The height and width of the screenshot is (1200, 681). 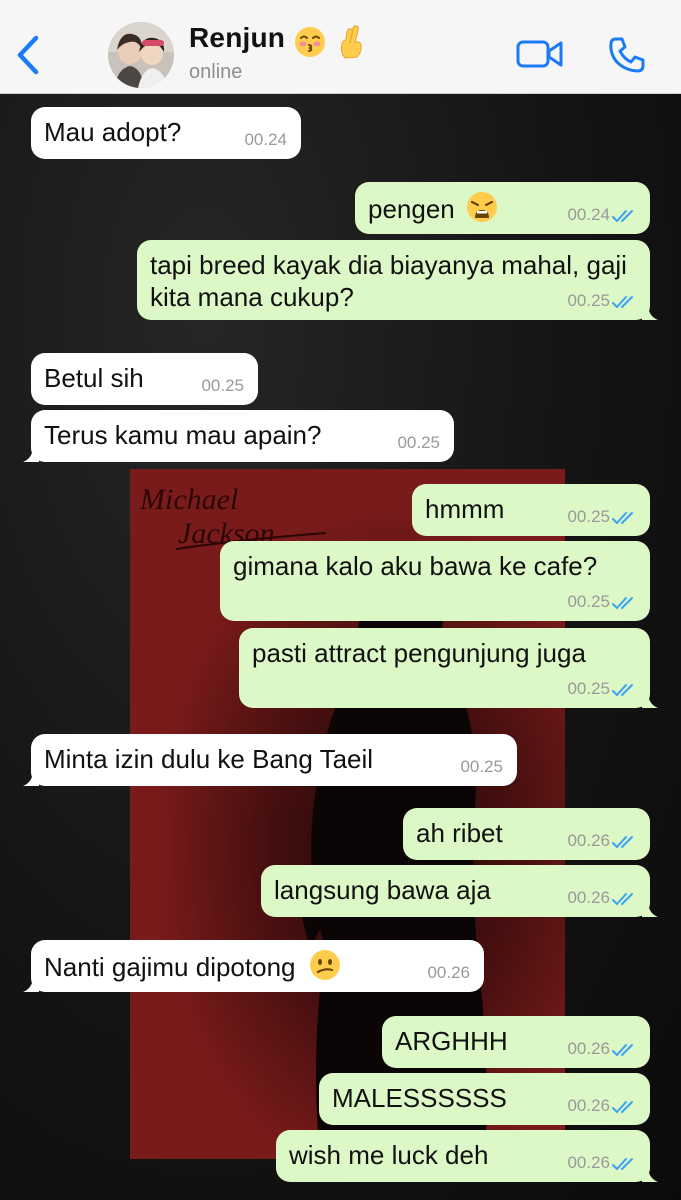 I want to click on message-text: MALESSSSSS, so click(x=419, y=1098).